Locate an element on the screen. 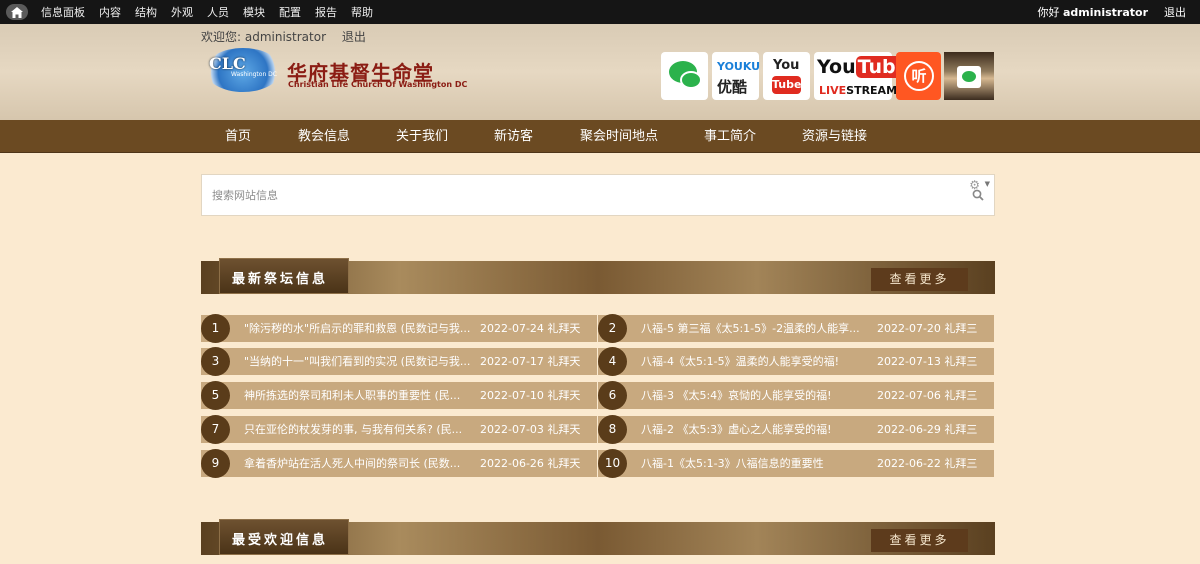 The image size is (1200, 564). item-date: 2022-06-26 礼拜天 is located at coordinates (530, 463).